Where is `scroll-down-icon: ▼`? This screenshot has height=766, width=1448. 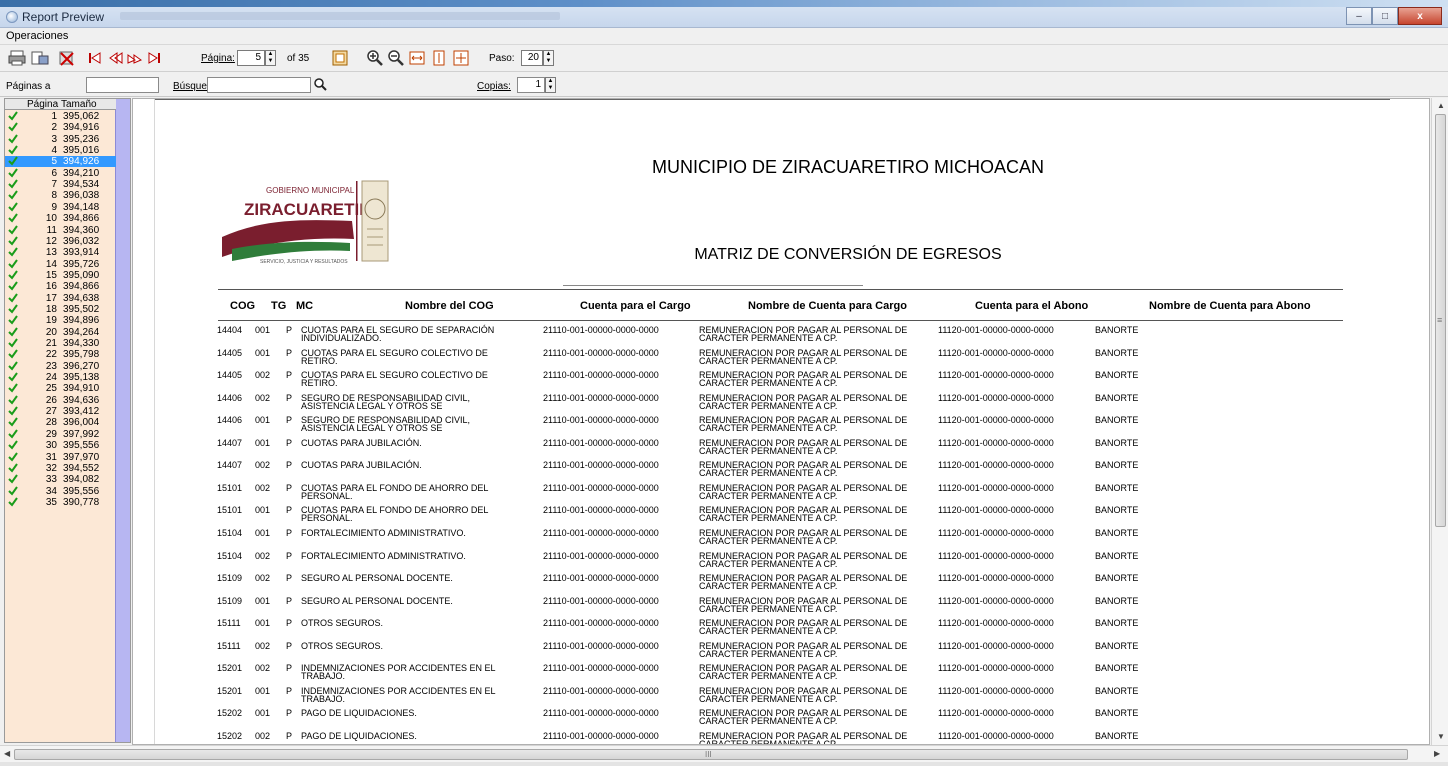 scroll-down-icon: ▼ is located at coordinates (1441, 736).